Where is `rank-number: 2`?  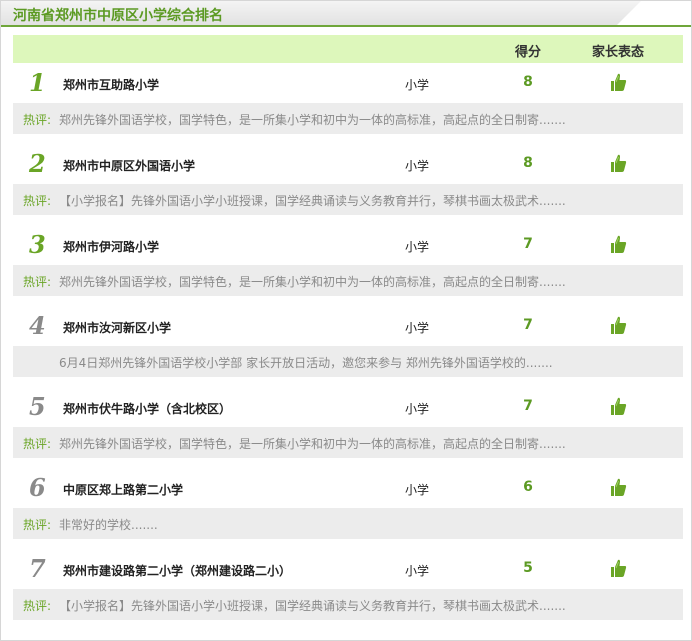
rank-number: 2 is located at coordinates (37, 163).